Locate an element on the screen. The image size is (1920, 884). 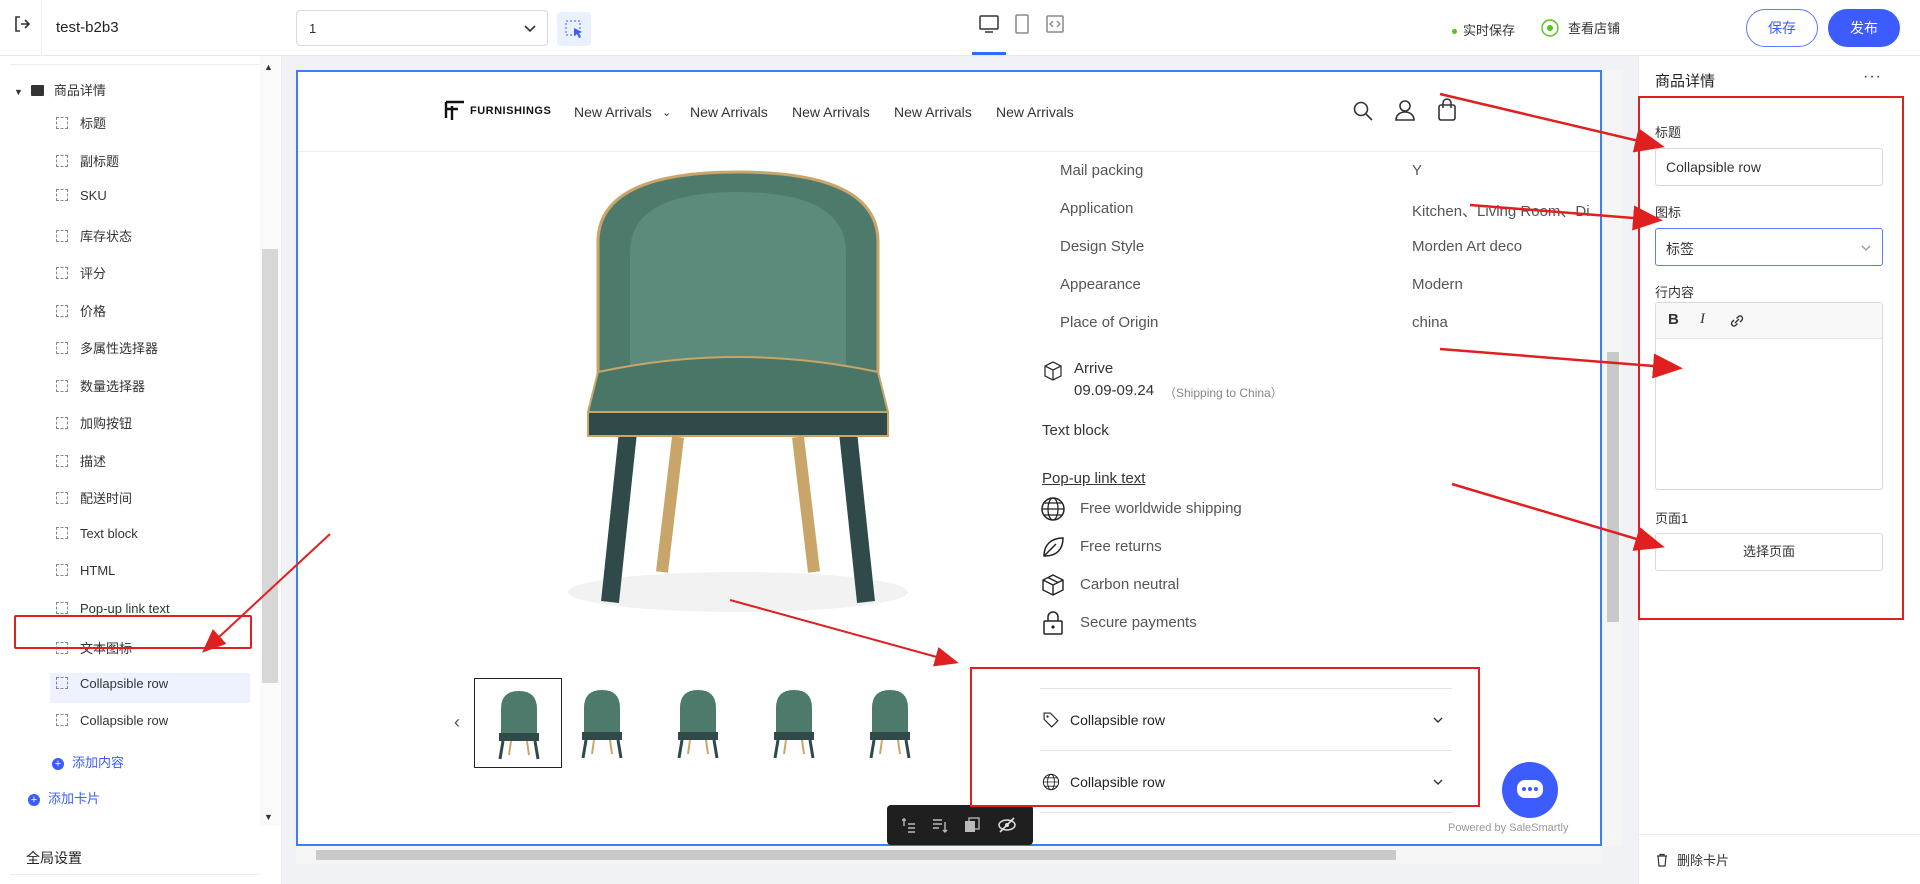
sidebar-item-label: Collapsible row is located at coordinates (124, 720).